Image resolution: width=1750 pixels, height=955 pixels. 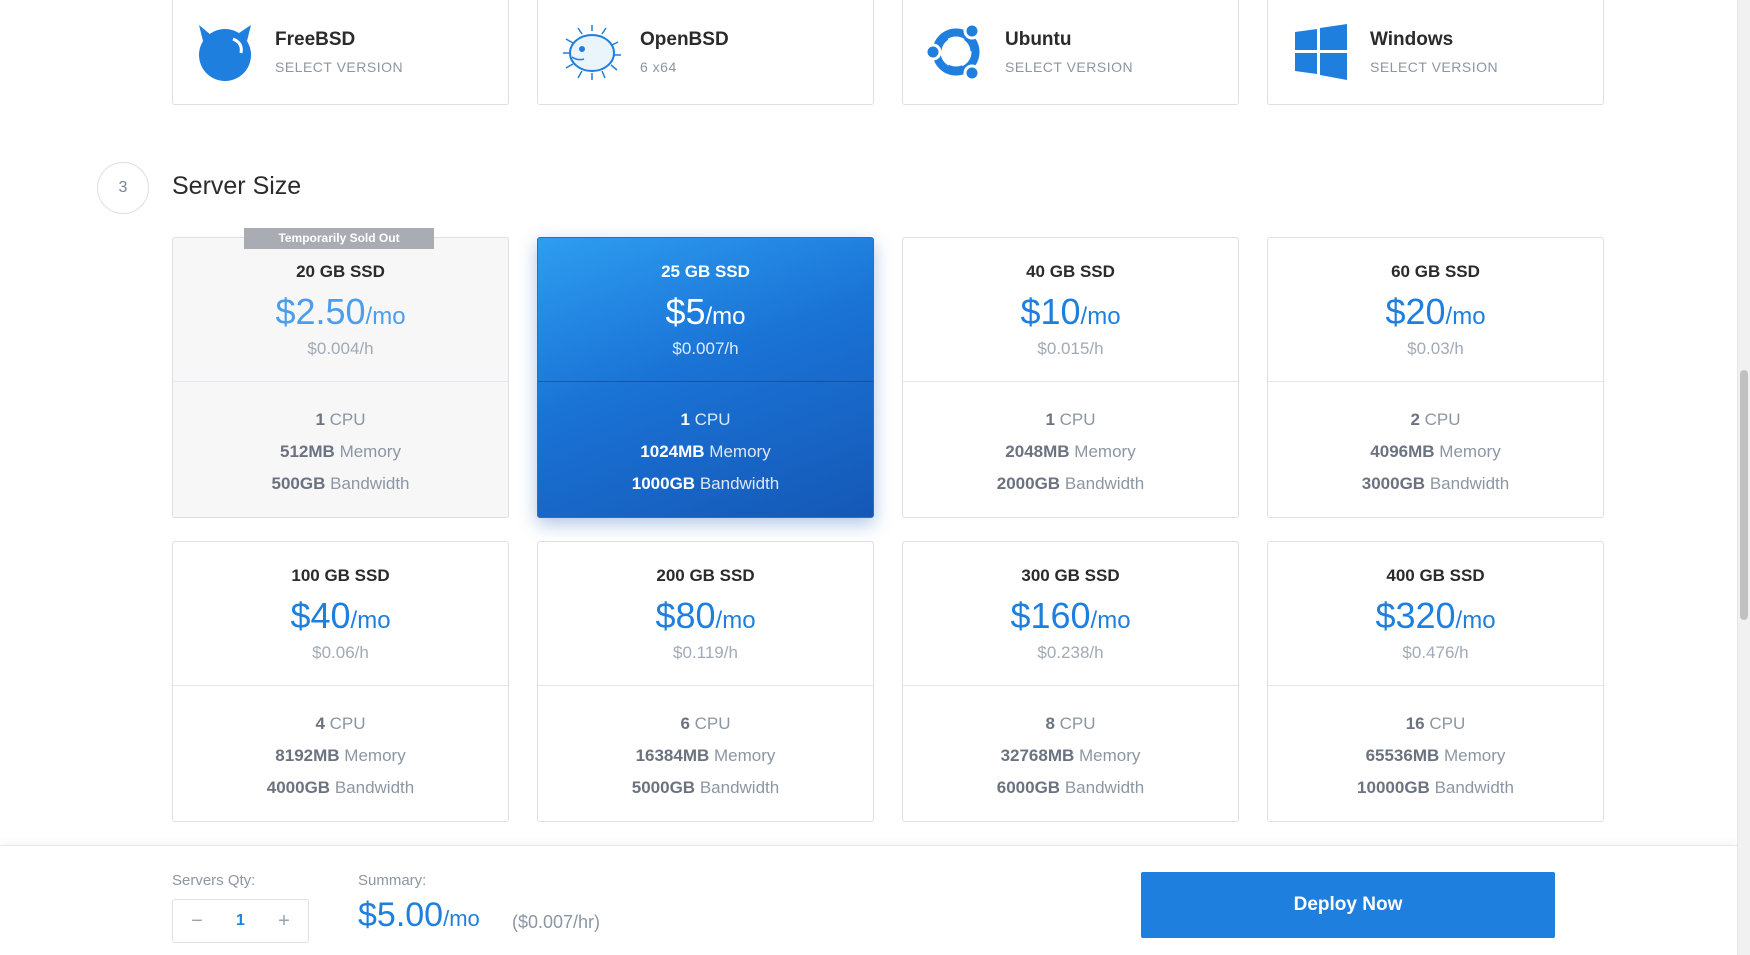 I want to click on plan-hourly-price: $0.03/h, so click(x=1435, y=348).